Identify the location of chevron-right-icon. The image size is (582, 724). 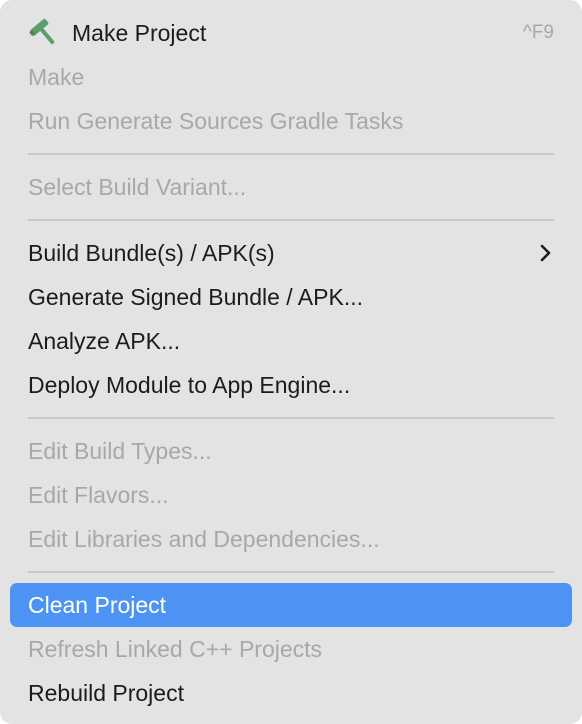
(545, 253).